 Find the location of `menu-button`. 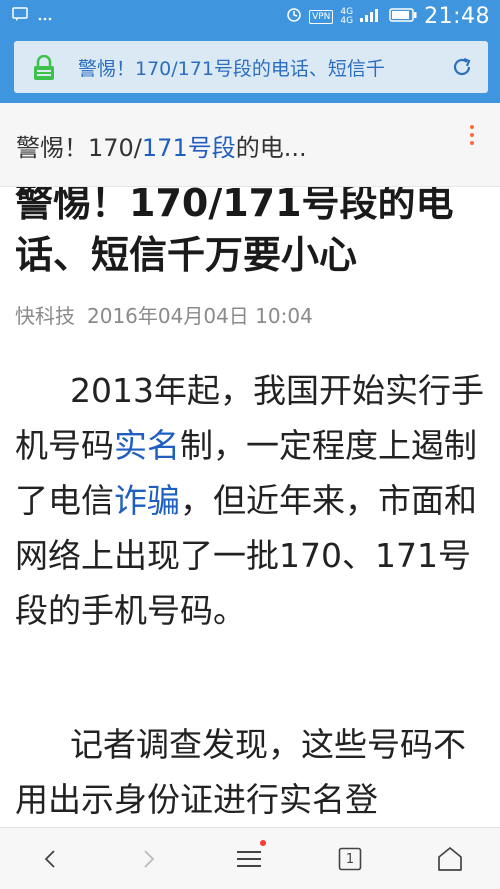

menu-button is located at coordinates (249, 858).